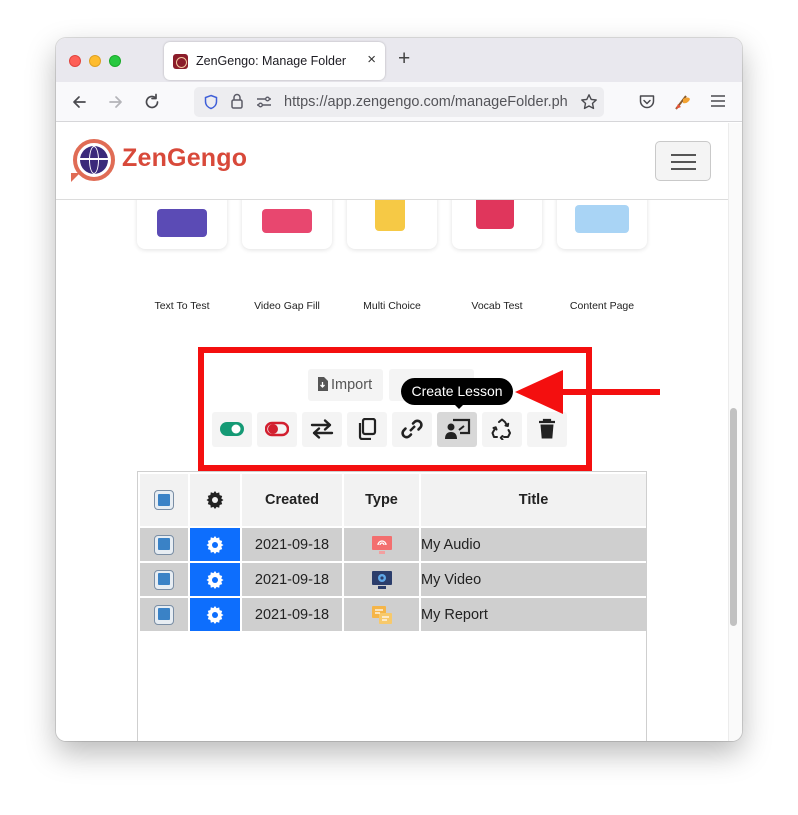  What do you see at coordinates (75, 177) in the screenshot?
I see `logo-tail` at bounding box center [75, 177].